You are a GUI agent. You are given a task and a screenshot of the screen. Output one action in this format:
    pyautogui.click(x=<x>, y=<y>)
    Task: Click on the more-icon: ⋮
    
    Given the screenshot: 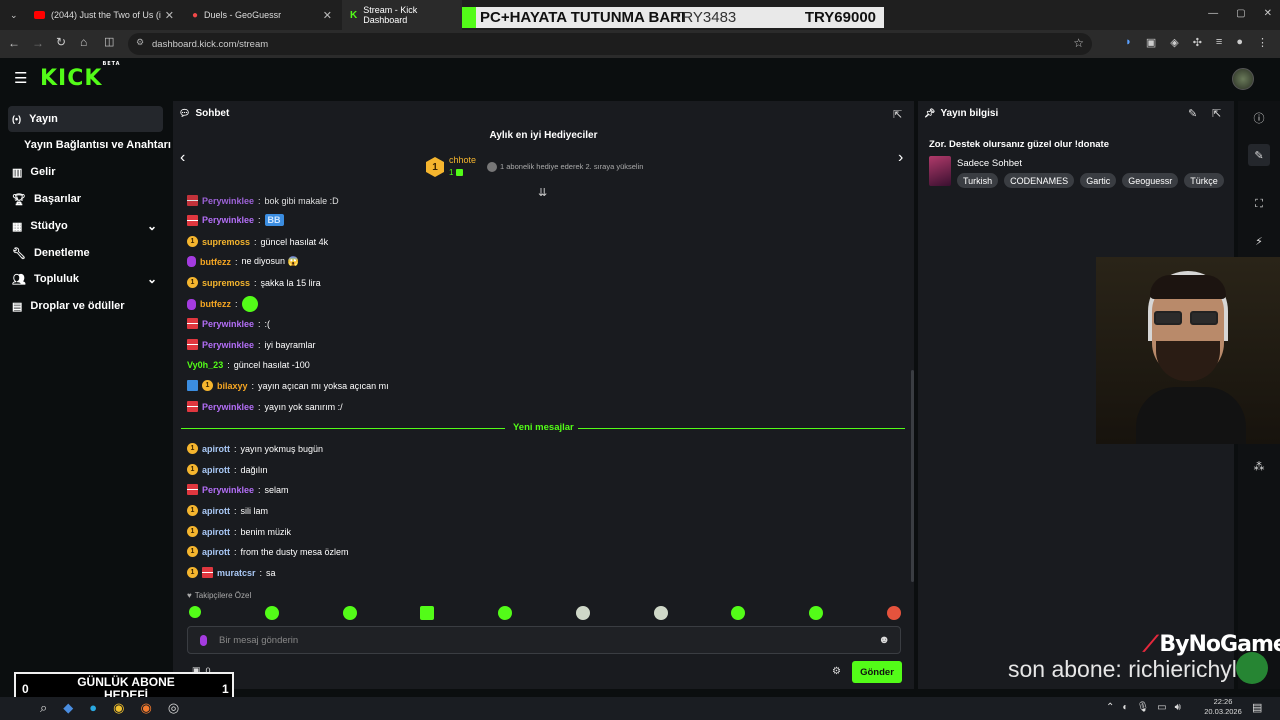 What is the action you would take?
    pyautogui.click(x=1262, y=42)
    